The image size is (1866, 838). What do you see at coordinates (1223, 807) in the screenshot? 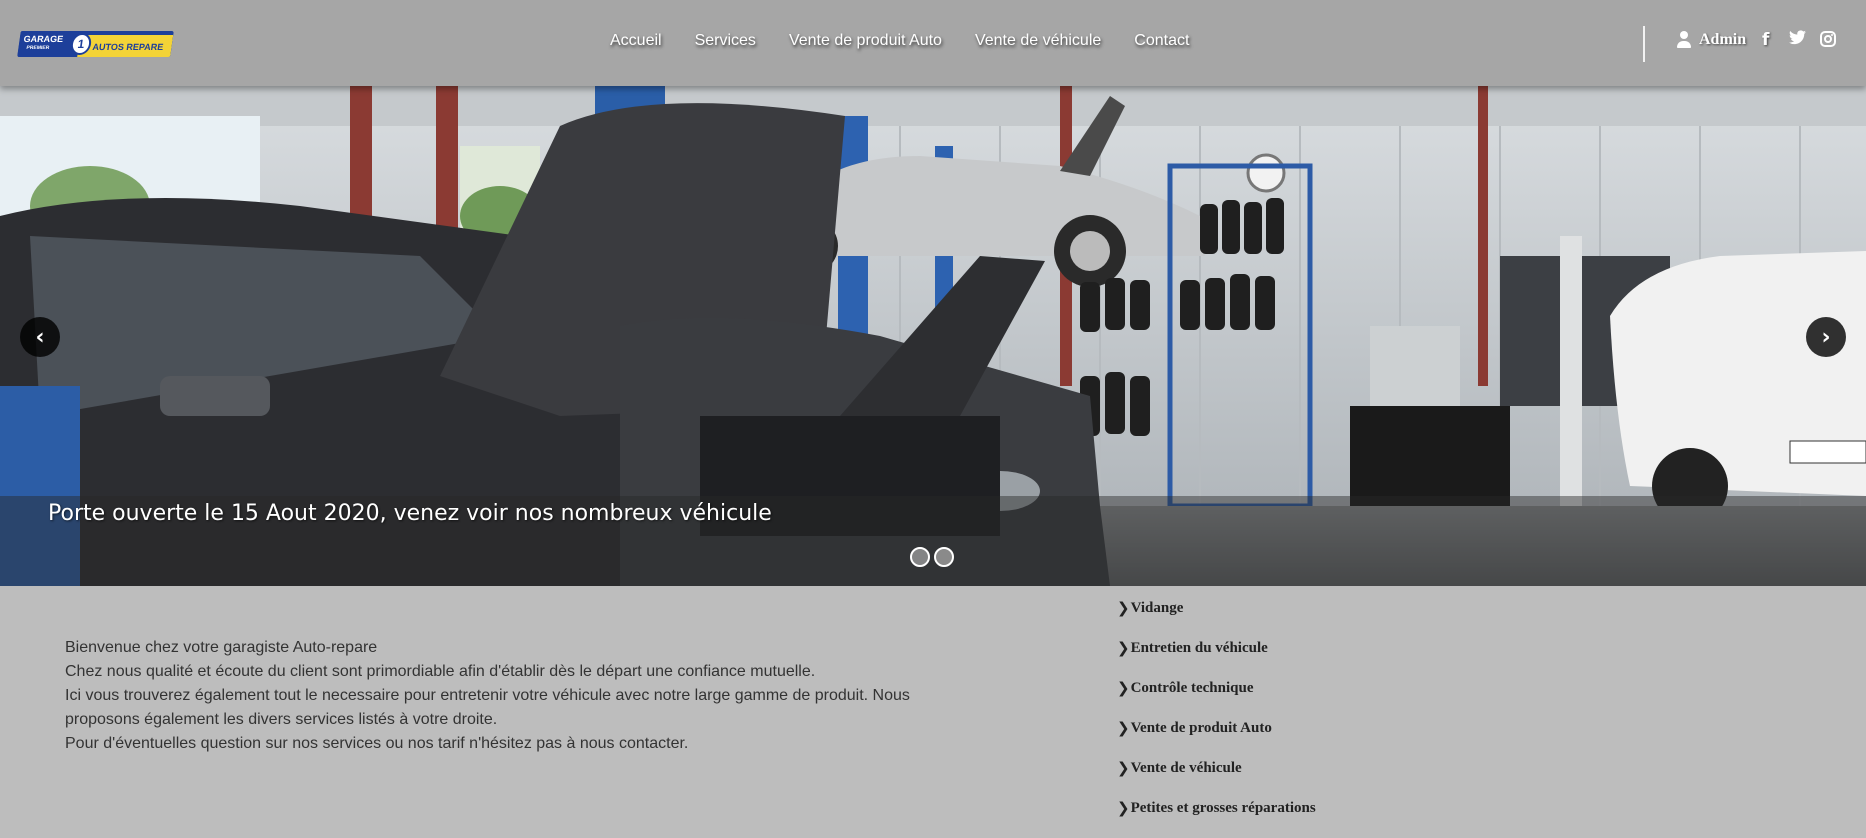
I see `service-label: Petites et grosses réparations` at bounding box center [1223, 807].